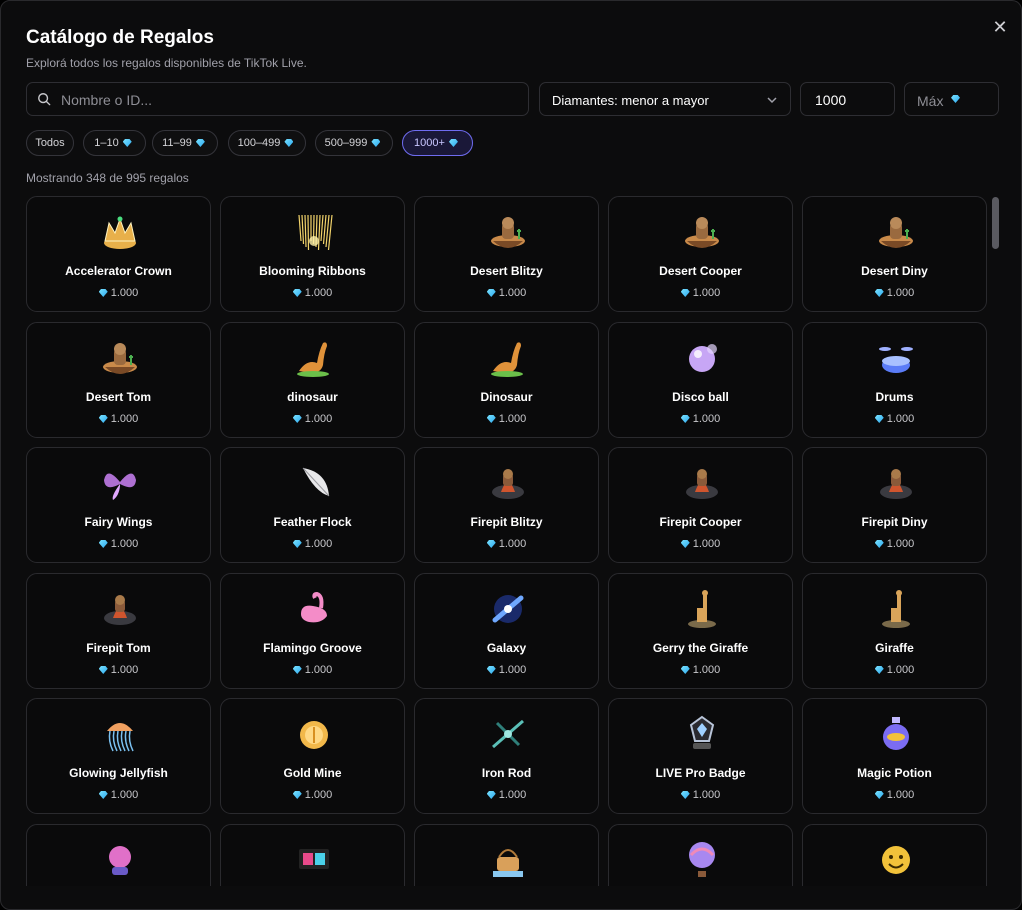  What do you see at coordinates (896, 358) in the screenshot?
I see `drums-icon` at bounding box center [896, 358].